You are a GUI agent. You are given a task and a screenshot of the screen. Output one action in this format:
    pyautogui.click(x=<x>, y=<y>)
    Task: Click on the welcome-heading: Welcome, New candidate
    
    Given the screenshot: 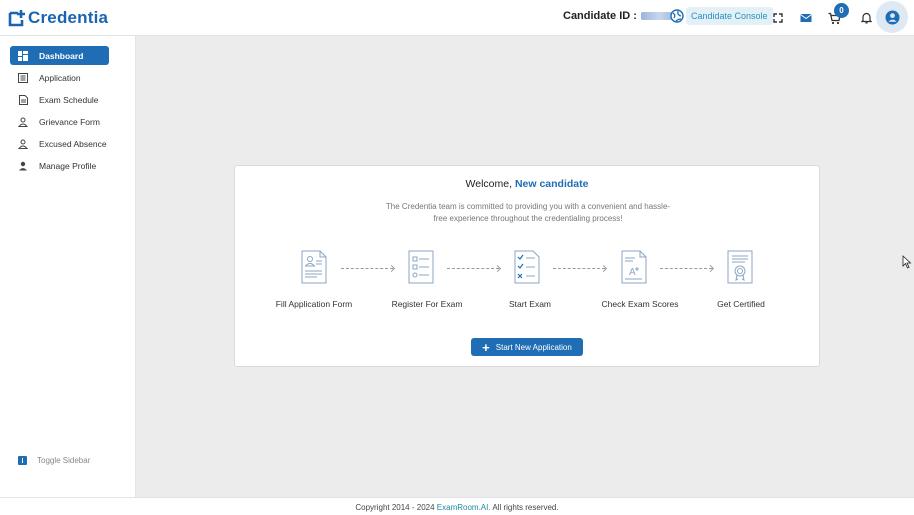 What is the action you would take?
    pyautogui.click(x=527, y=184)
    